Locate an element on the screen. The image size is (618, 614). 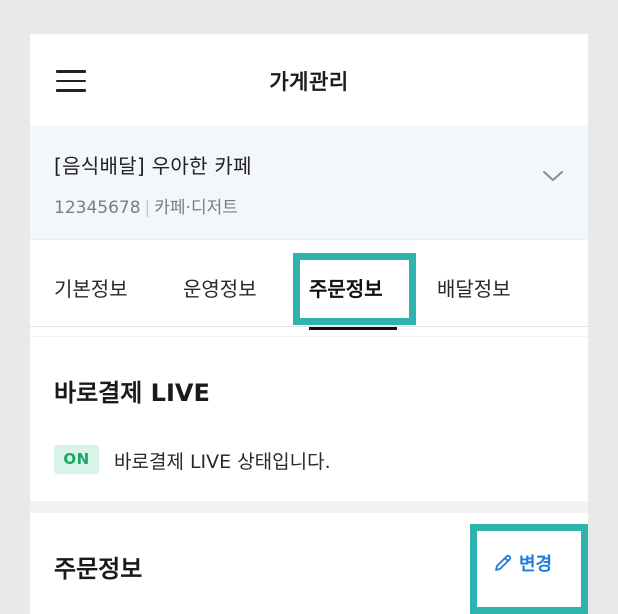
live-payment-title: 바로결제 LIVE is located at coordinates (132, 393).